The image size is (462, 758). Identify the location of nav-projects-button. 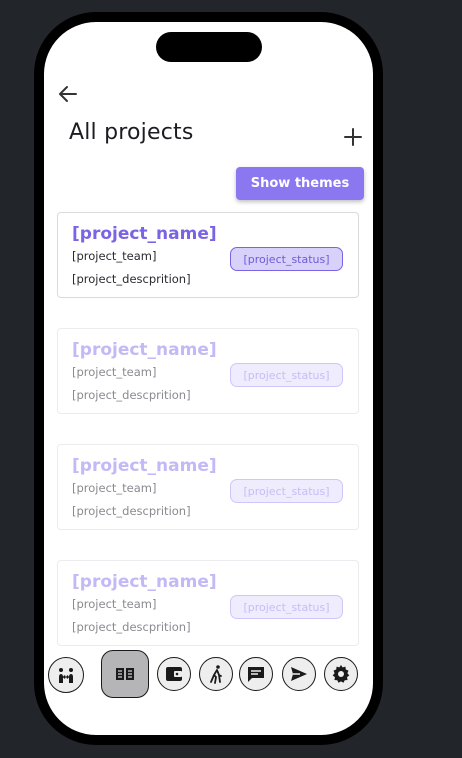
(125, 674).